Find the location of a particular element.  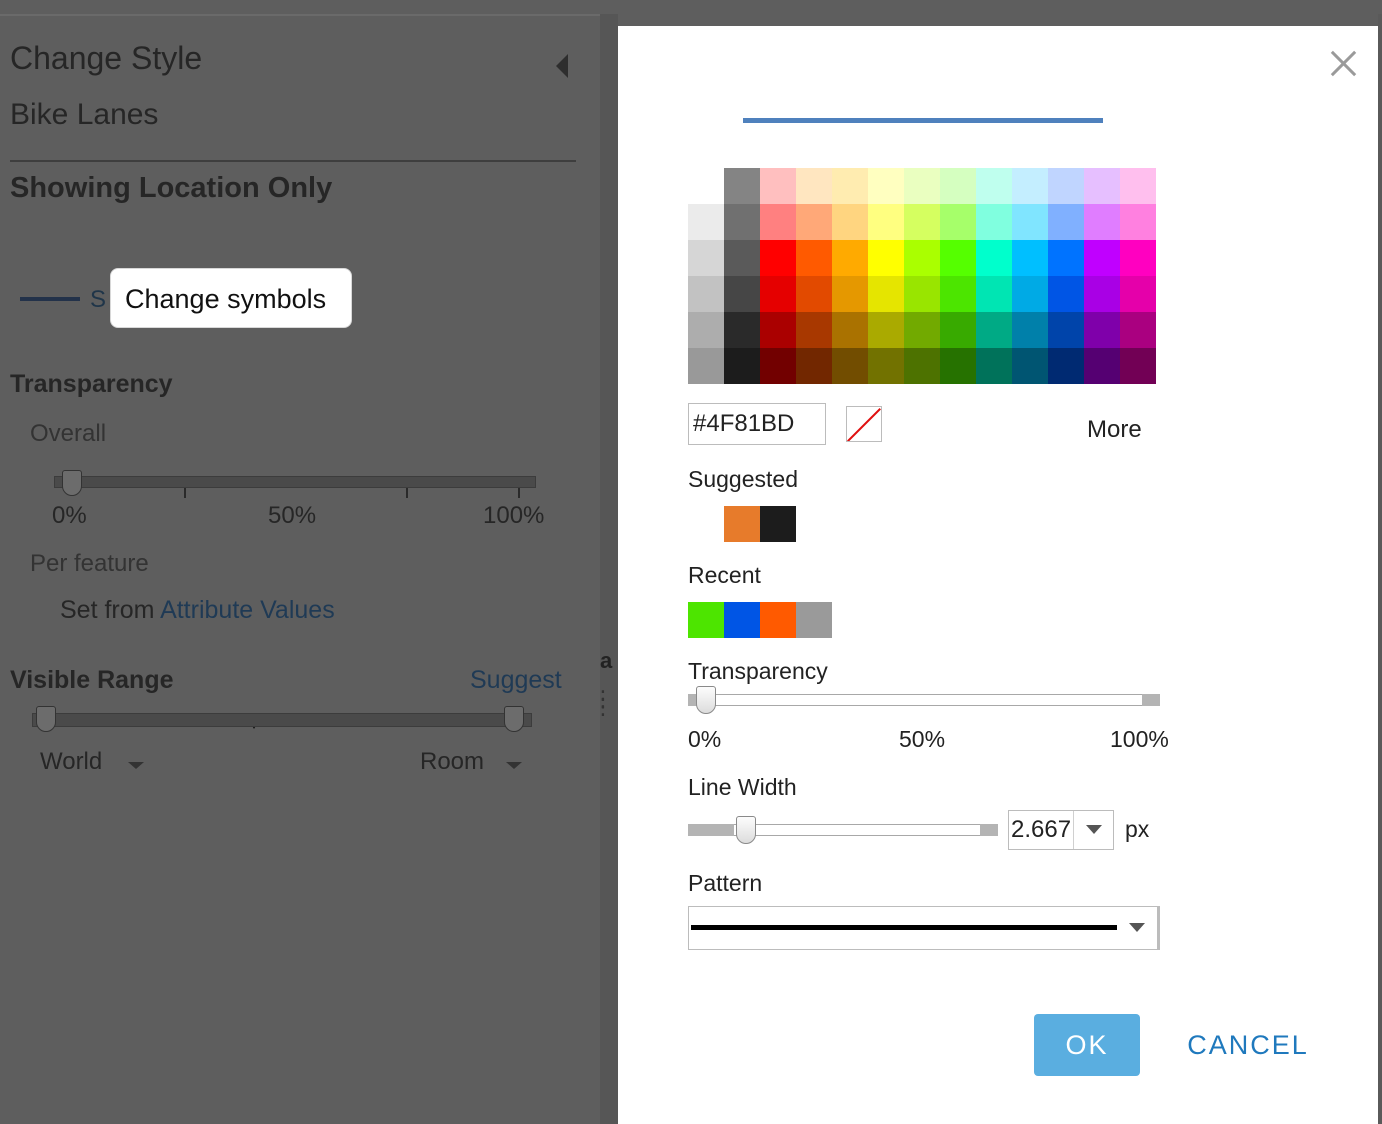

pattern-select is located at coordinates (924, 928).